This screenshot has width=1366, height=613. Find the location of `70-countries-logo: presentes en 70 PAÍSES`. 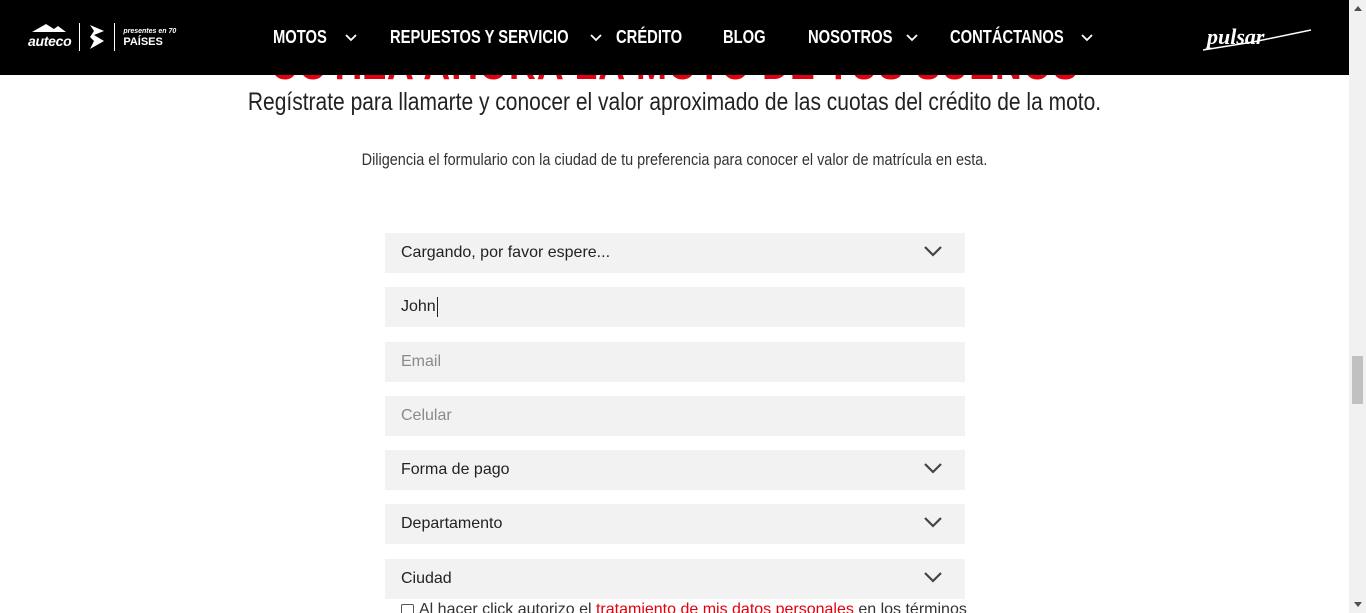

70-countries-logo: presentes en 70 PAÍSES is located at coordinates (149, 37).